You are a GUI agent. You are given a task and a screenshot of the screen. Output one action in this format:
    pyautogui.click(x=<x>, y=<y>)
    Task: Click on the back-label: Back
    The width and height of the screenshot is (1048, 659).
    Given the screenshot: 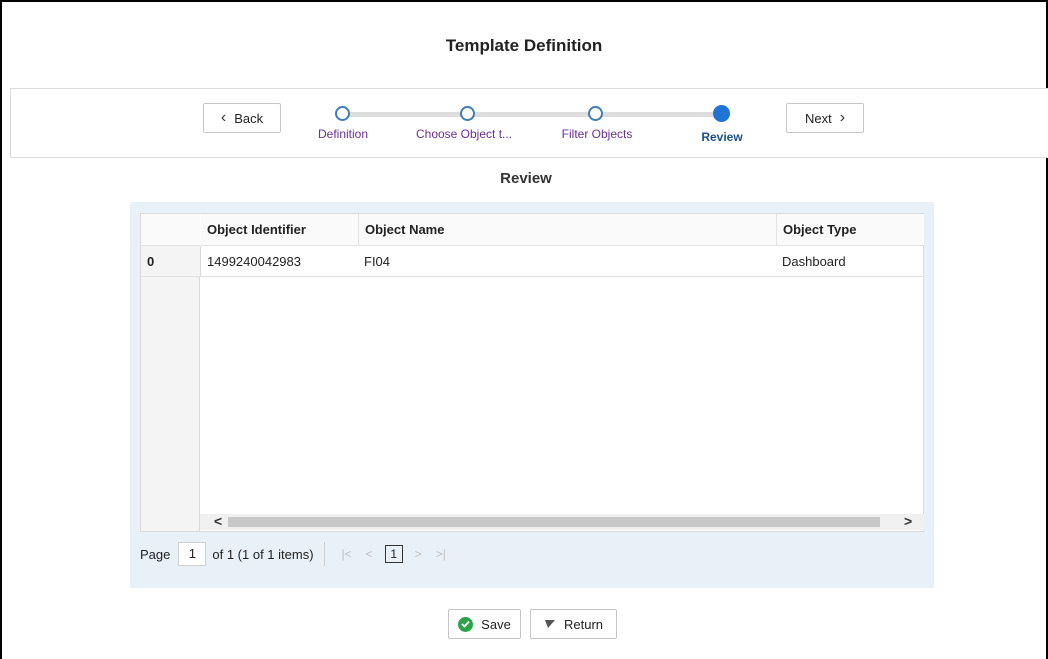 What is the action you would take?
    pyautogui.click(x=249, y=118)
    